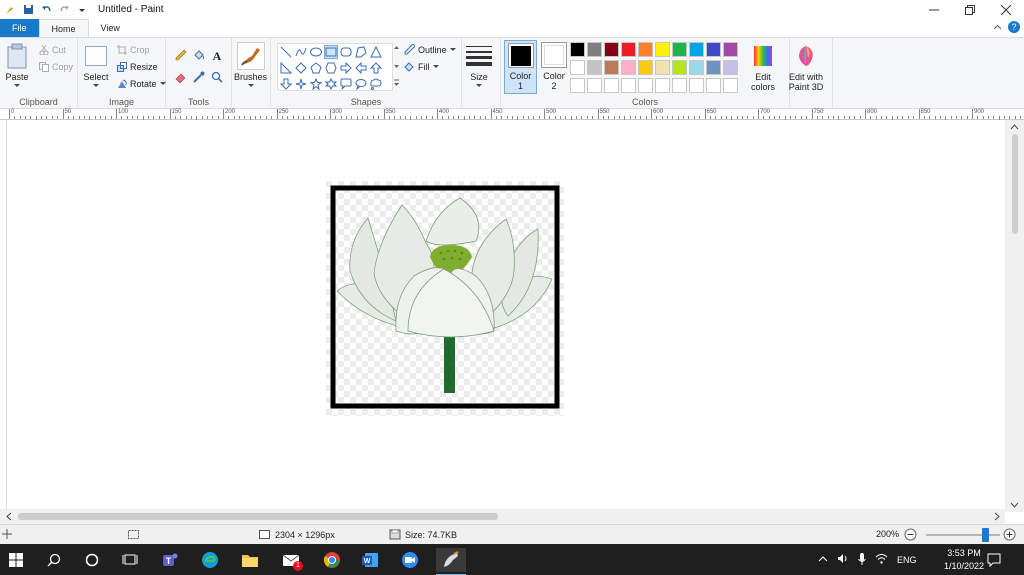  What do you see at coordinates (170, 560) in the screenshot?
I see `teams-icon: T` at bounding box center [170, 560].